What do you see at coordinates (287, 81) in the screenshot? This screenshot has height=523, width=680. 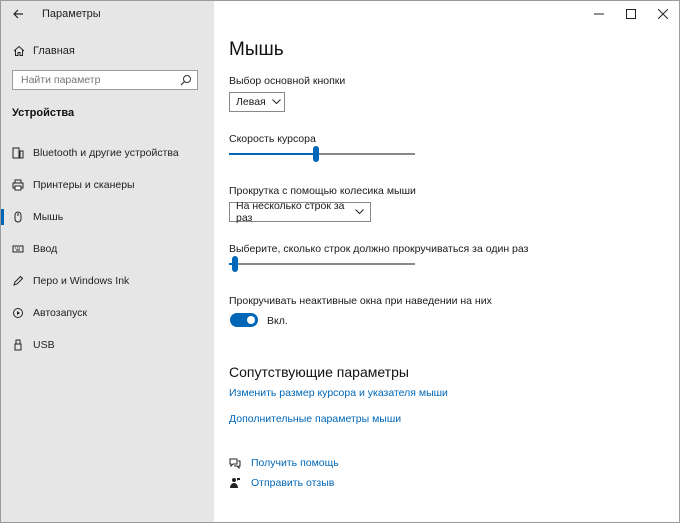 I see `primary-button-label: Выбор основной кнопки` at bounding box center [287, 81].